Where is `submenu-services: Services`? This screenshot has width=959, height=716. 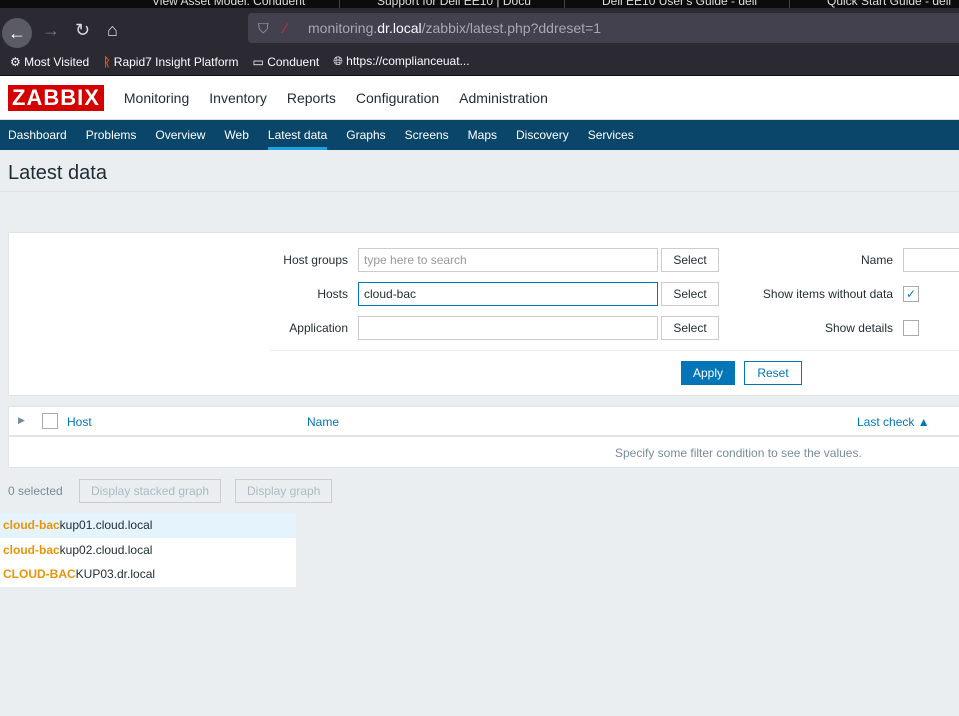
submenu-services: Services is located at coordinates (611, 135).